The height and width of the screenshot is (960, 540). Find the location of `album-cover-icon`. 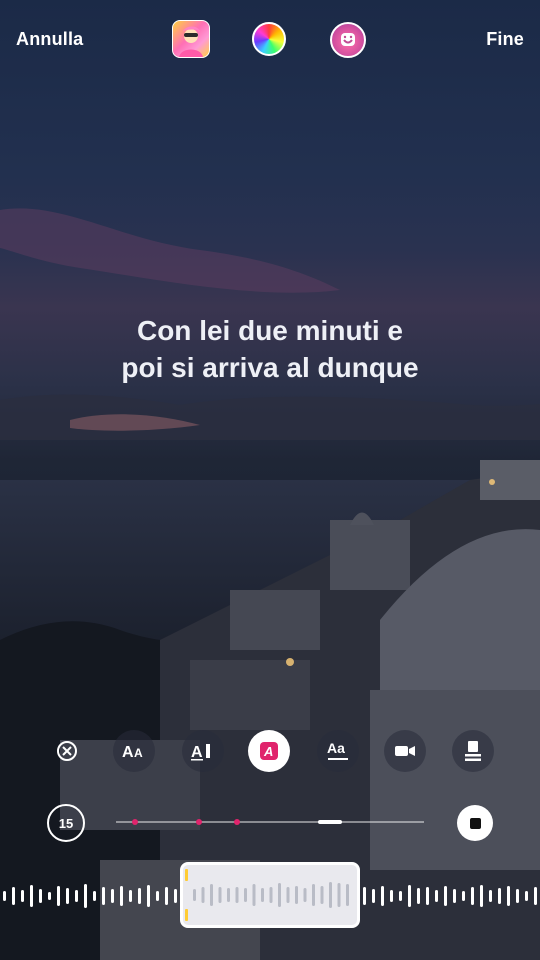

album-cover-icon is located at coordinates (191, 39).